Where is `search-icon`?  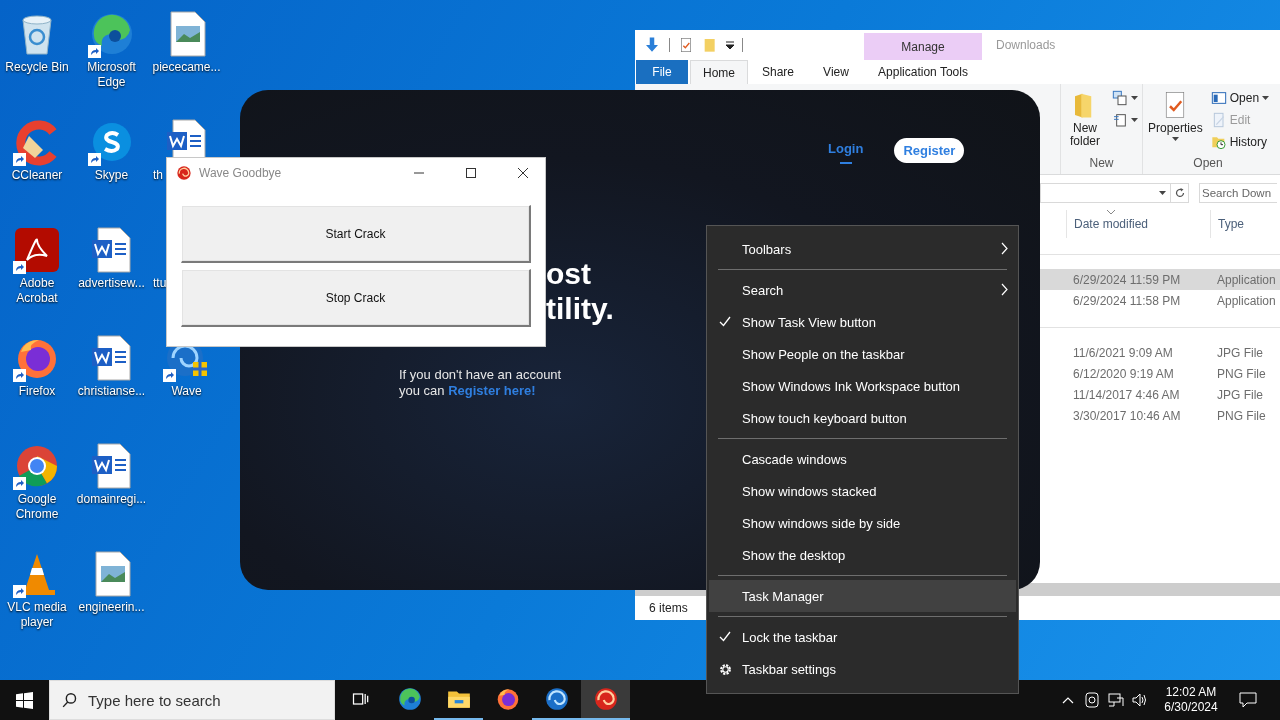 search-icon is located at coordinates (69, 700).